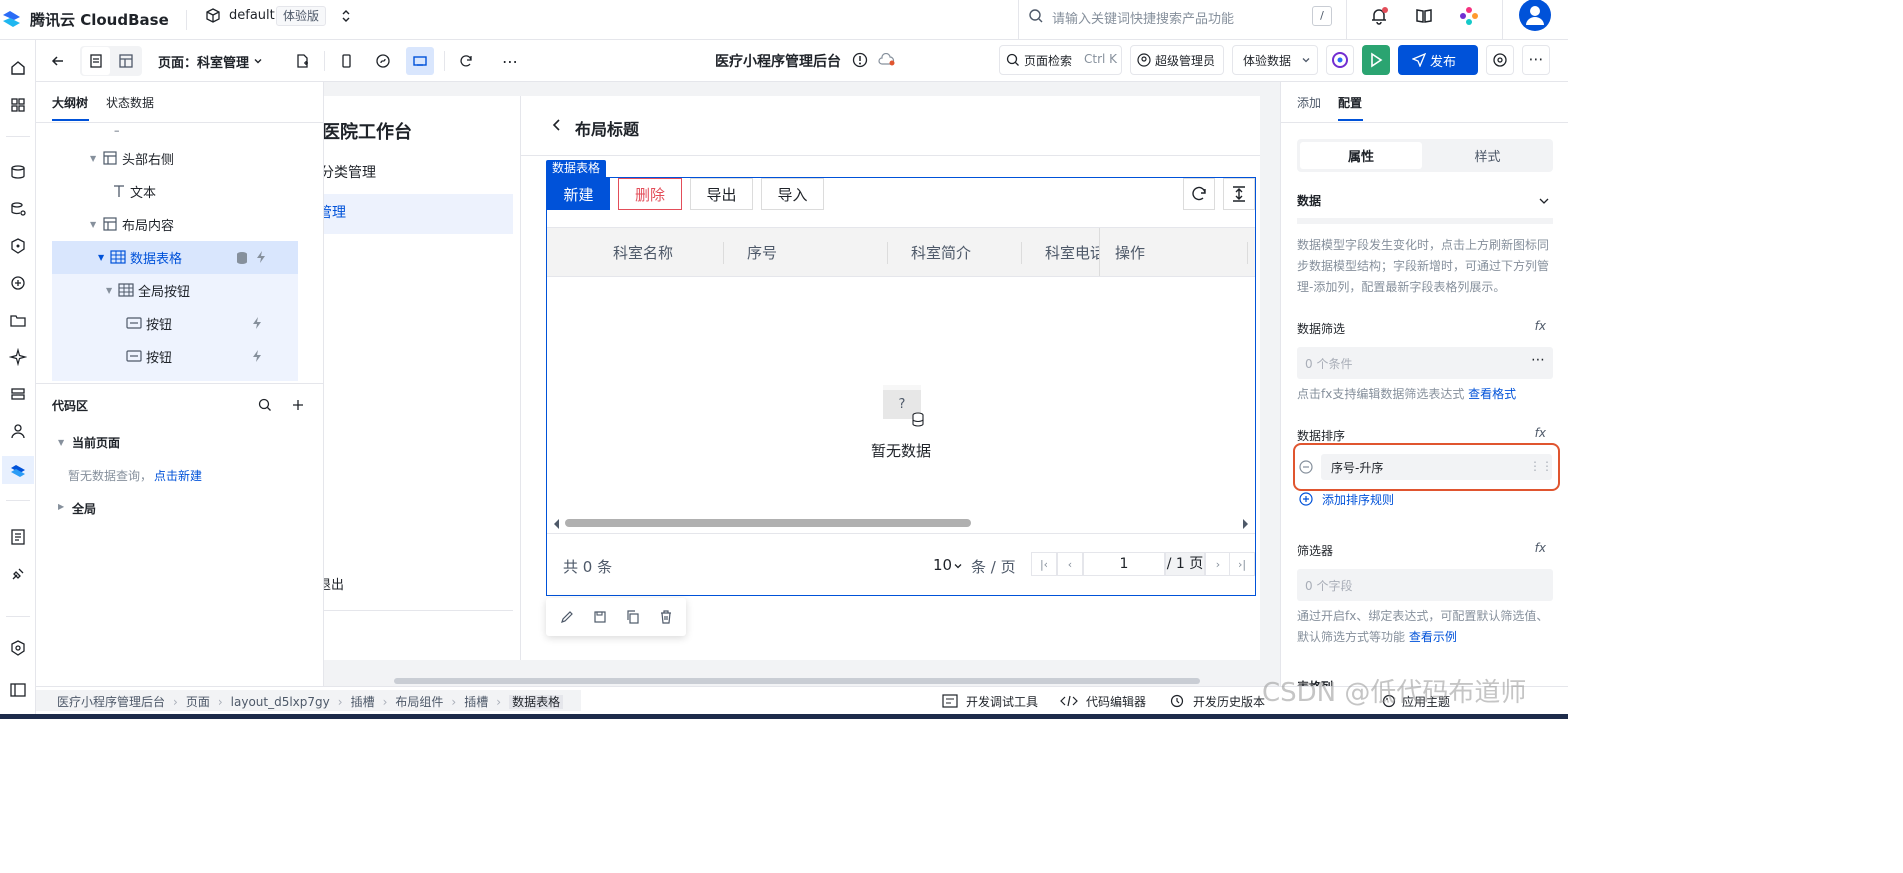 The height and width of the screenshot is (873, 1903). I want to click on last-page-button: ›|, so click(1242, 564).